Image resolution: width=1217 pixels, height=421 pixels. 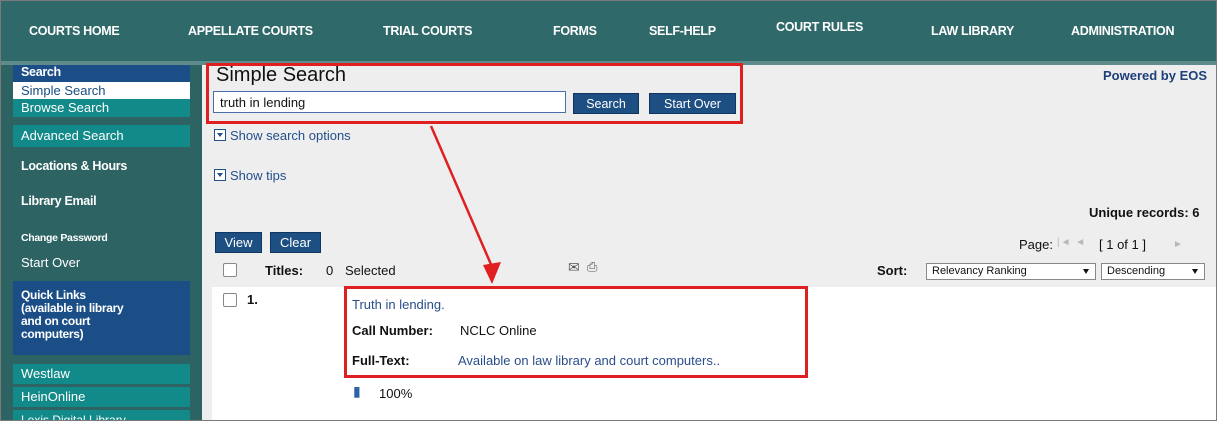 What do you see at coordinates (1155, 75) in the screenshot?
I see `powered-by-link: Powered by EOS` at bounding box center [1155, 75].